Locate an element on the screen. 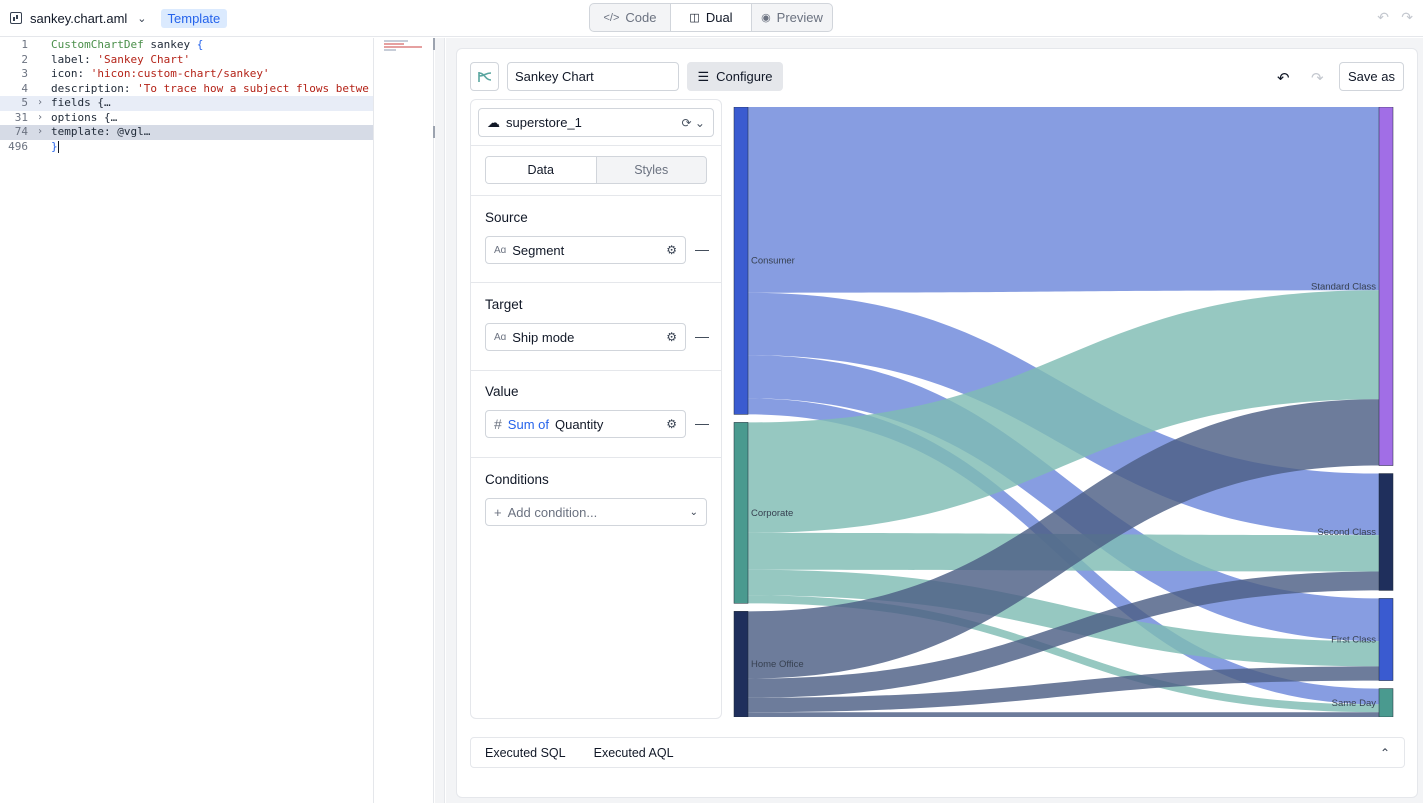 The width and height of the screenshot is (1423, 803). chart-toolbar: Sankey Chart ☰ Configure ↶ ↷ Save as is located at coordinates (937, 75).